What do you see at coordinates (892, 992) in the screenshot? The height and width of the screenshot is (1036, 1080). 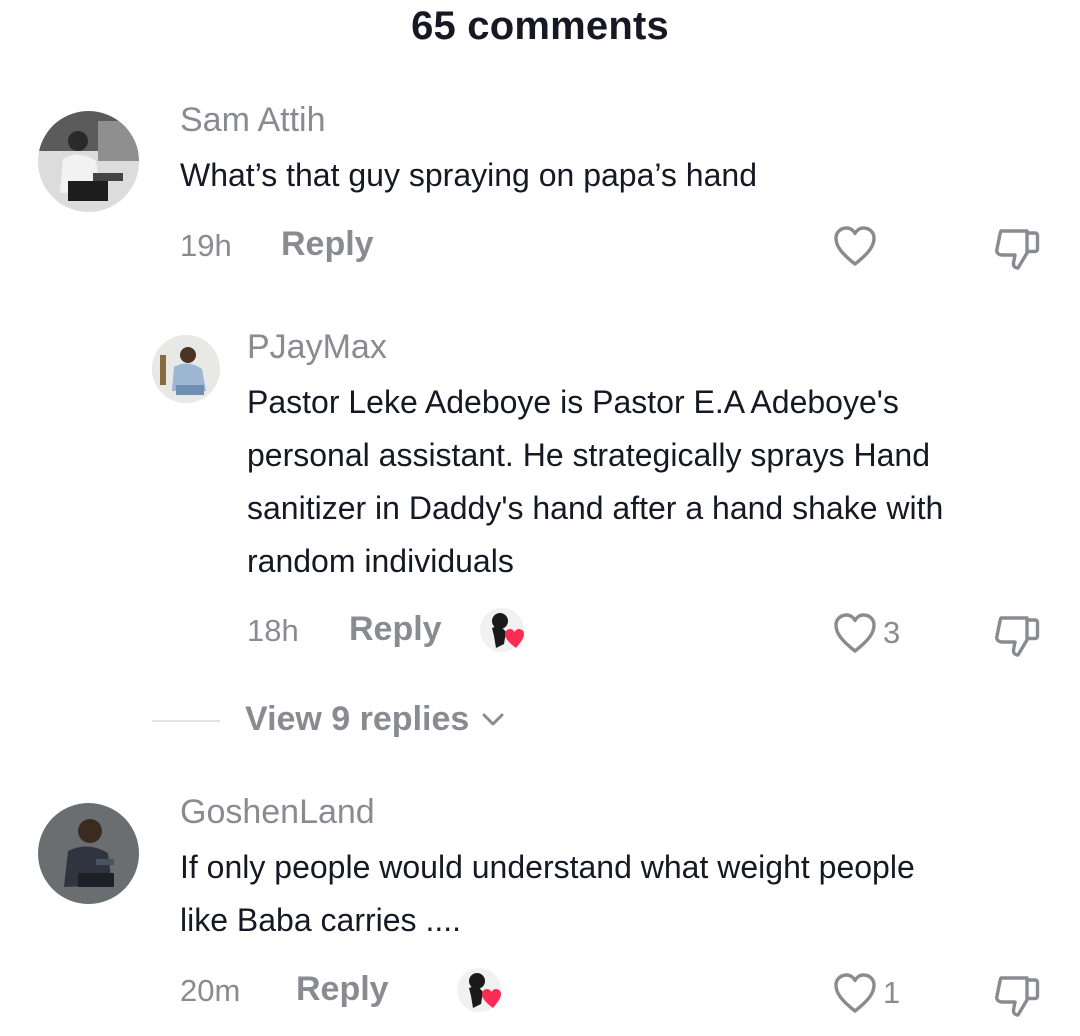 I see `like-count: 1` at bounding box center [892, 992].